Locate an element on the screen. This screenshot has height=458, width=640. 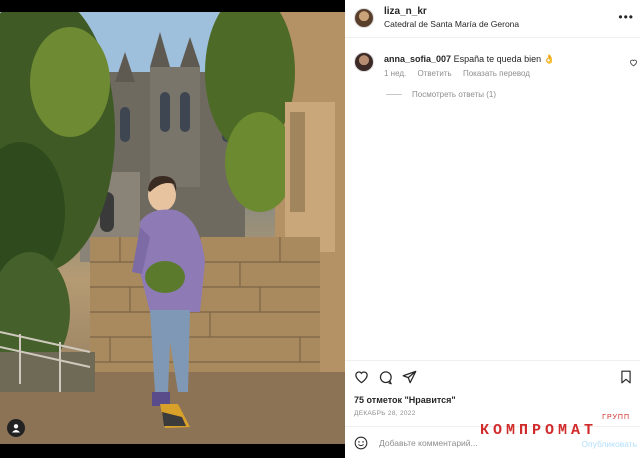
user-tag-button is located at coordinates (16, 428).